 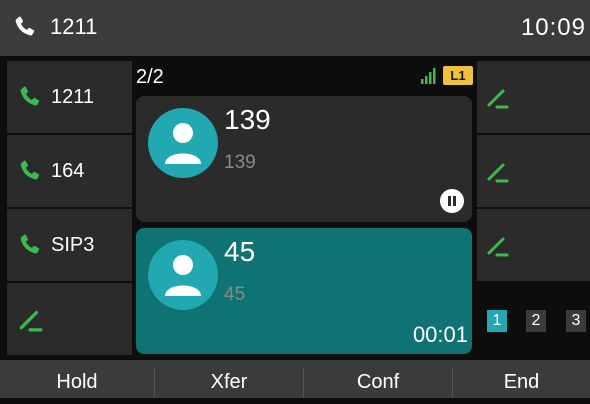 What do you see at coordinates (240, 251) in the screenshot?
I see `caller-name: 45` at bounding box center [240, 251].